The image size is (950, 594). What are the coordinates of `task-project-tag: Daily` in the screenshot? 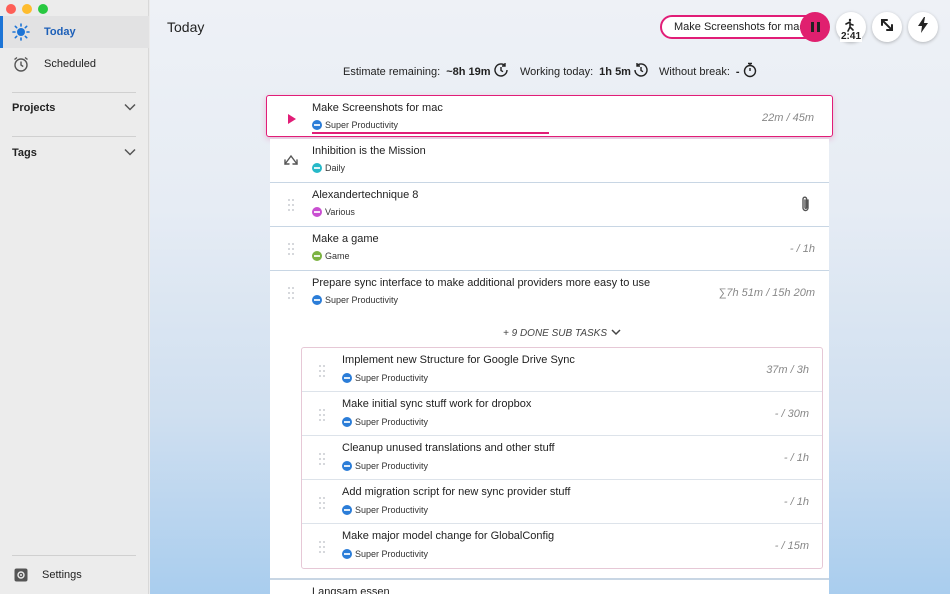 It's located at (328, 168).